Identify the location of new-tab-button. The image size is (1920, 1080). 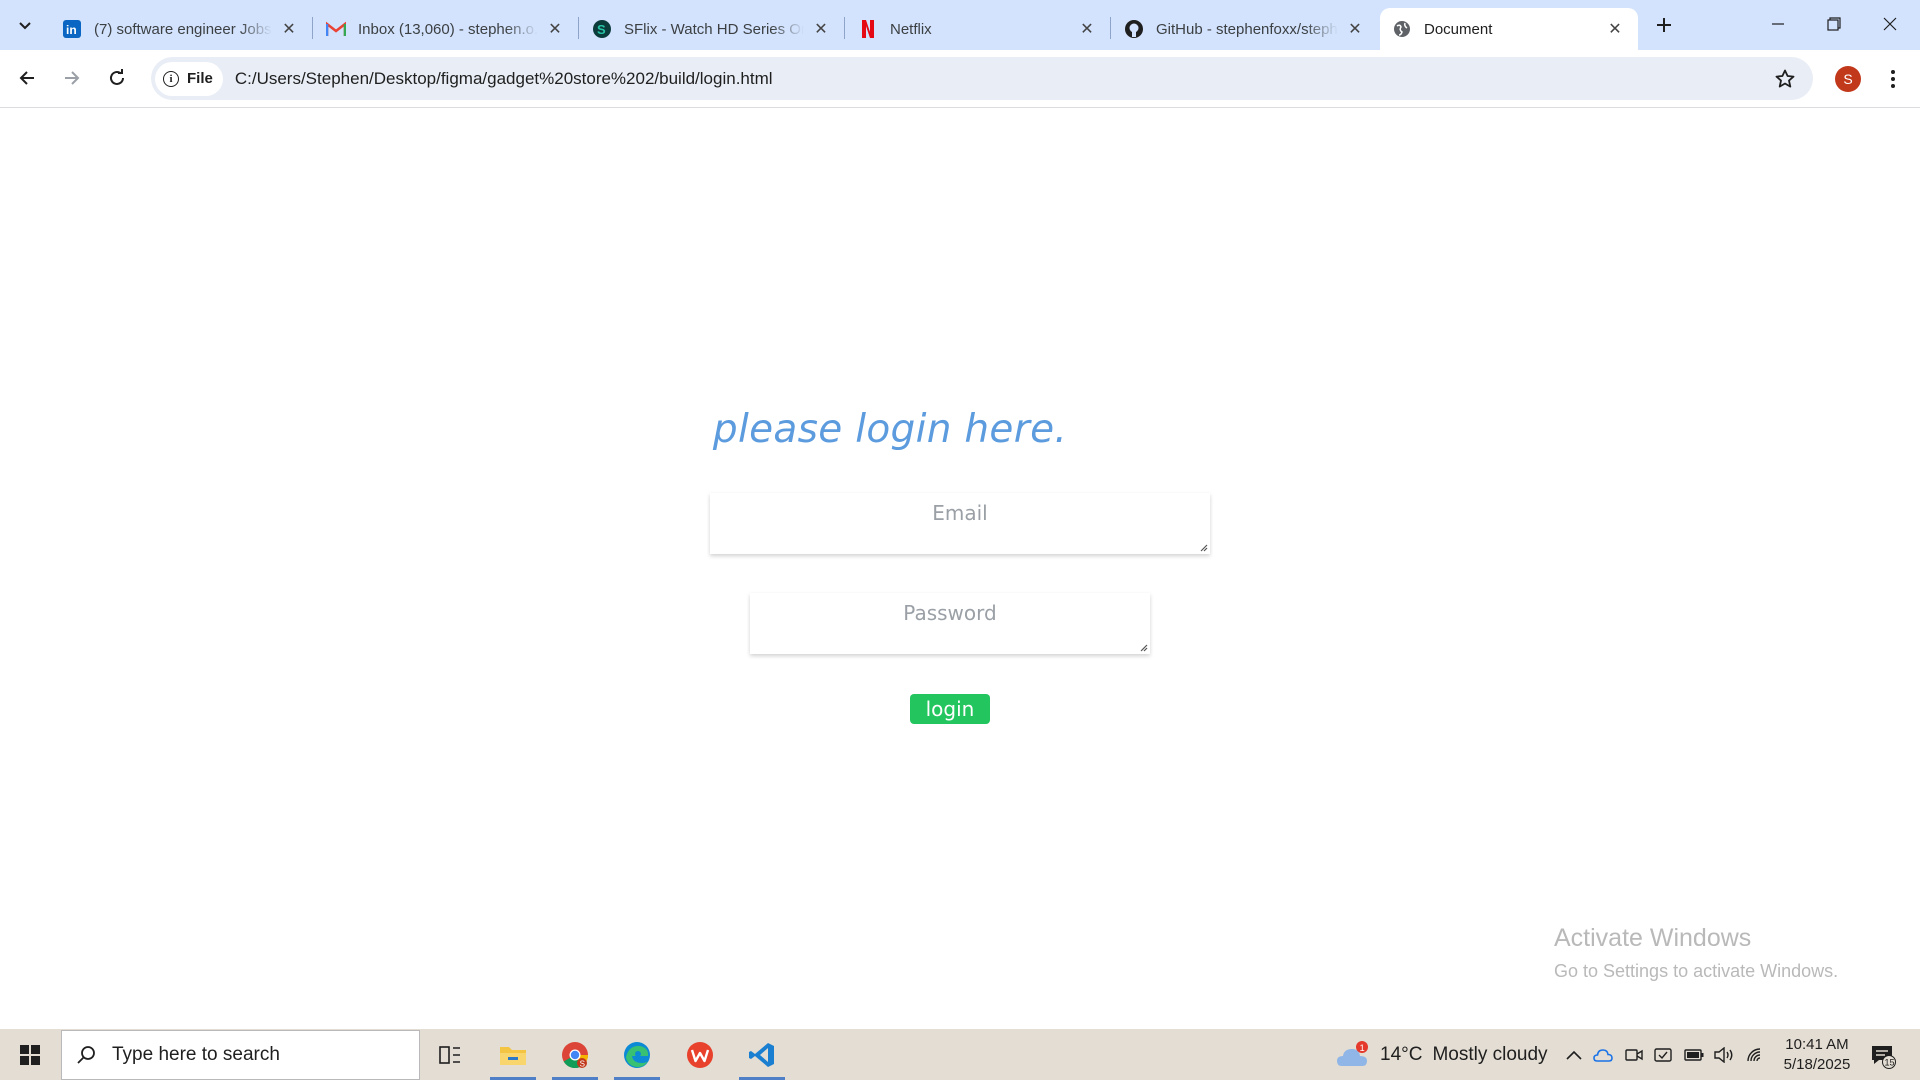
(1664, 25).